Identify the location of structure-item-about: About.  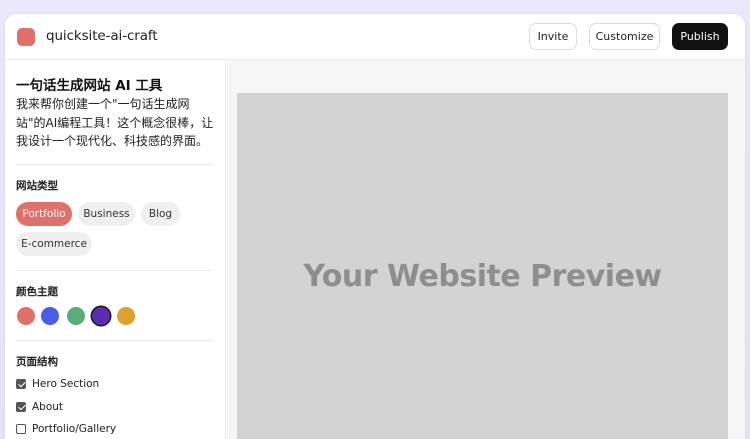
(39, 407).